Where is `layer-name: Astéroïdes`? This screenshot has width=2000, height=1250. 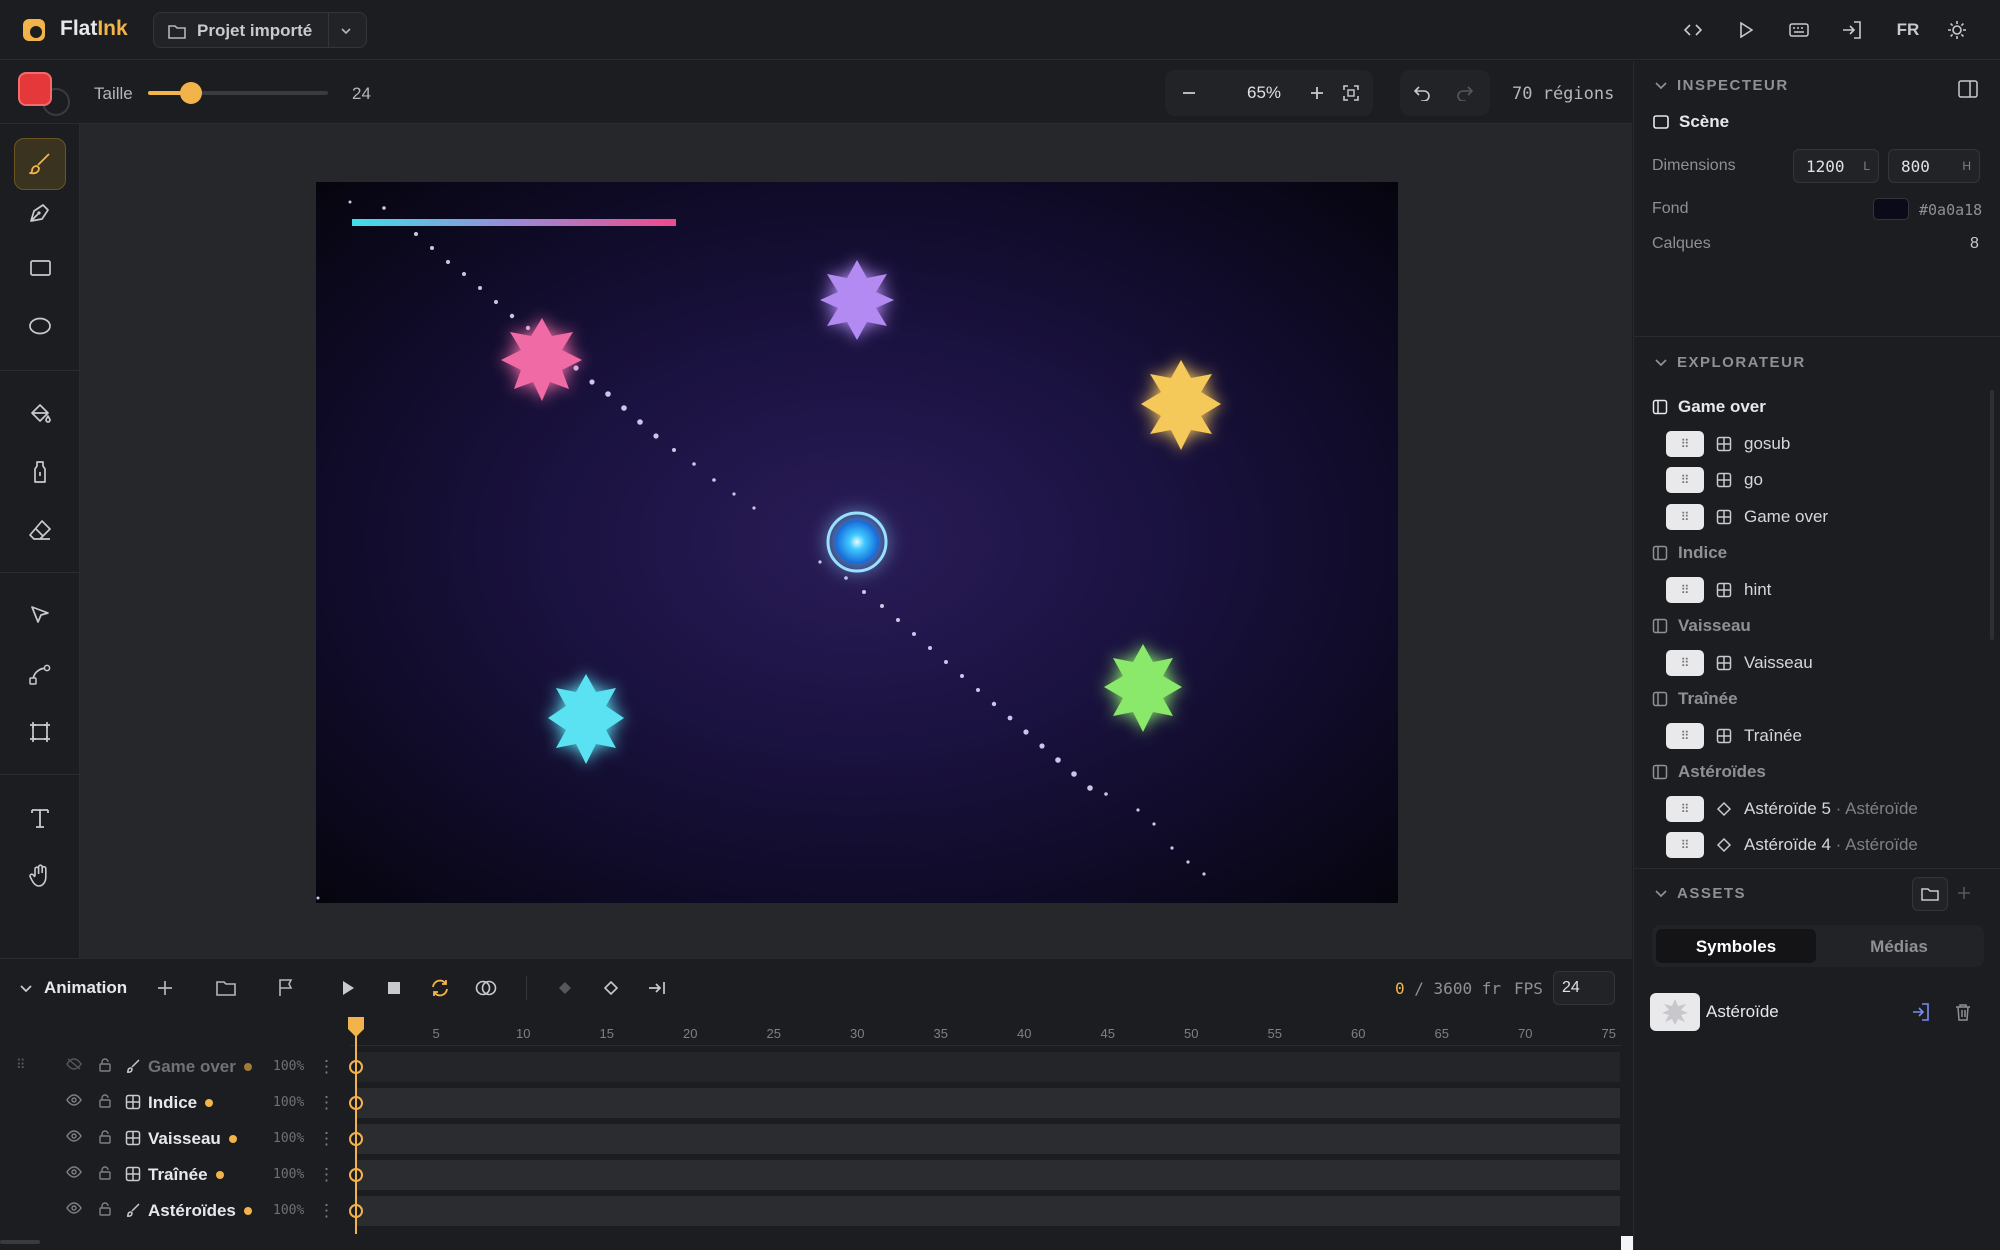
layer-name: Astéroïdes is located at coordinates (192, 1211).